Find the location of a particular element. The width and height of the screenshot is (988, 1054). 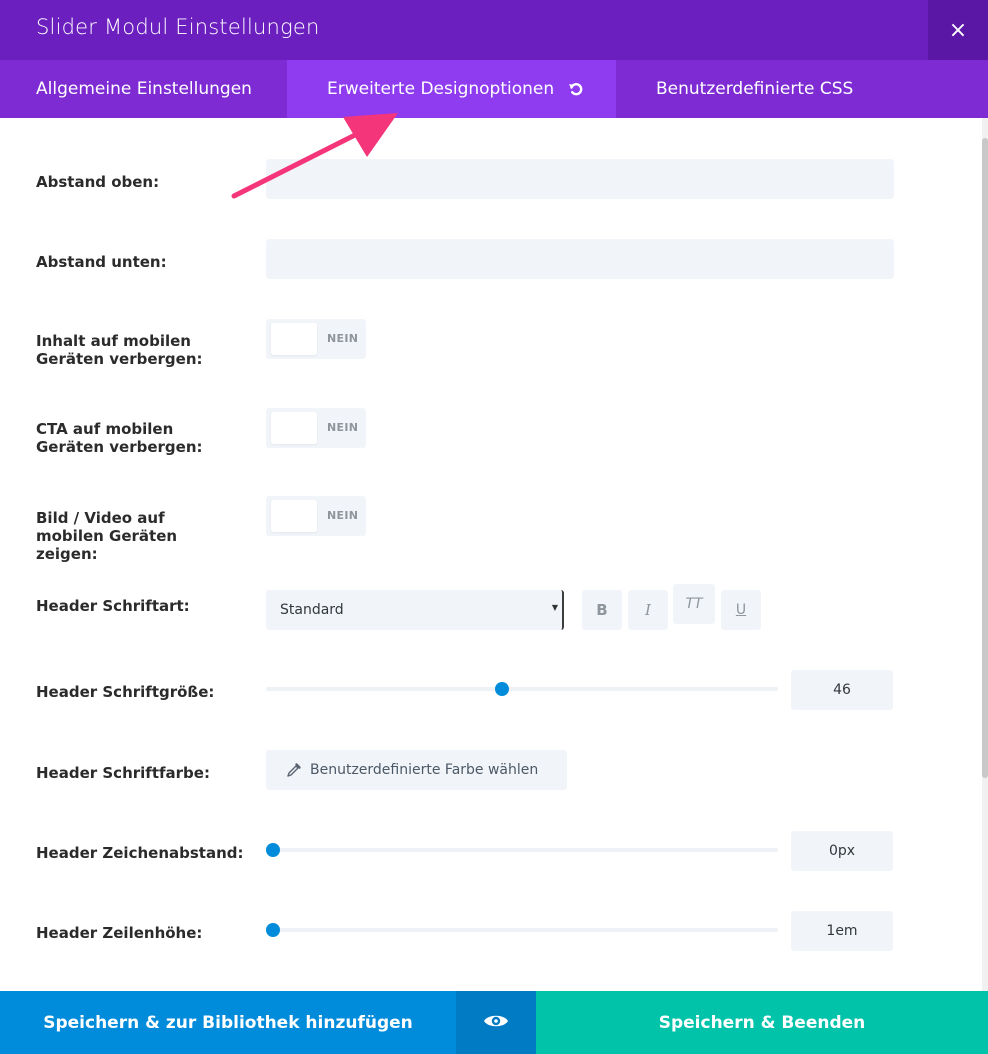

save-to-library-label: Speichern & zur Bibliothek hinzufügen is located at coordinates (228, 1022).